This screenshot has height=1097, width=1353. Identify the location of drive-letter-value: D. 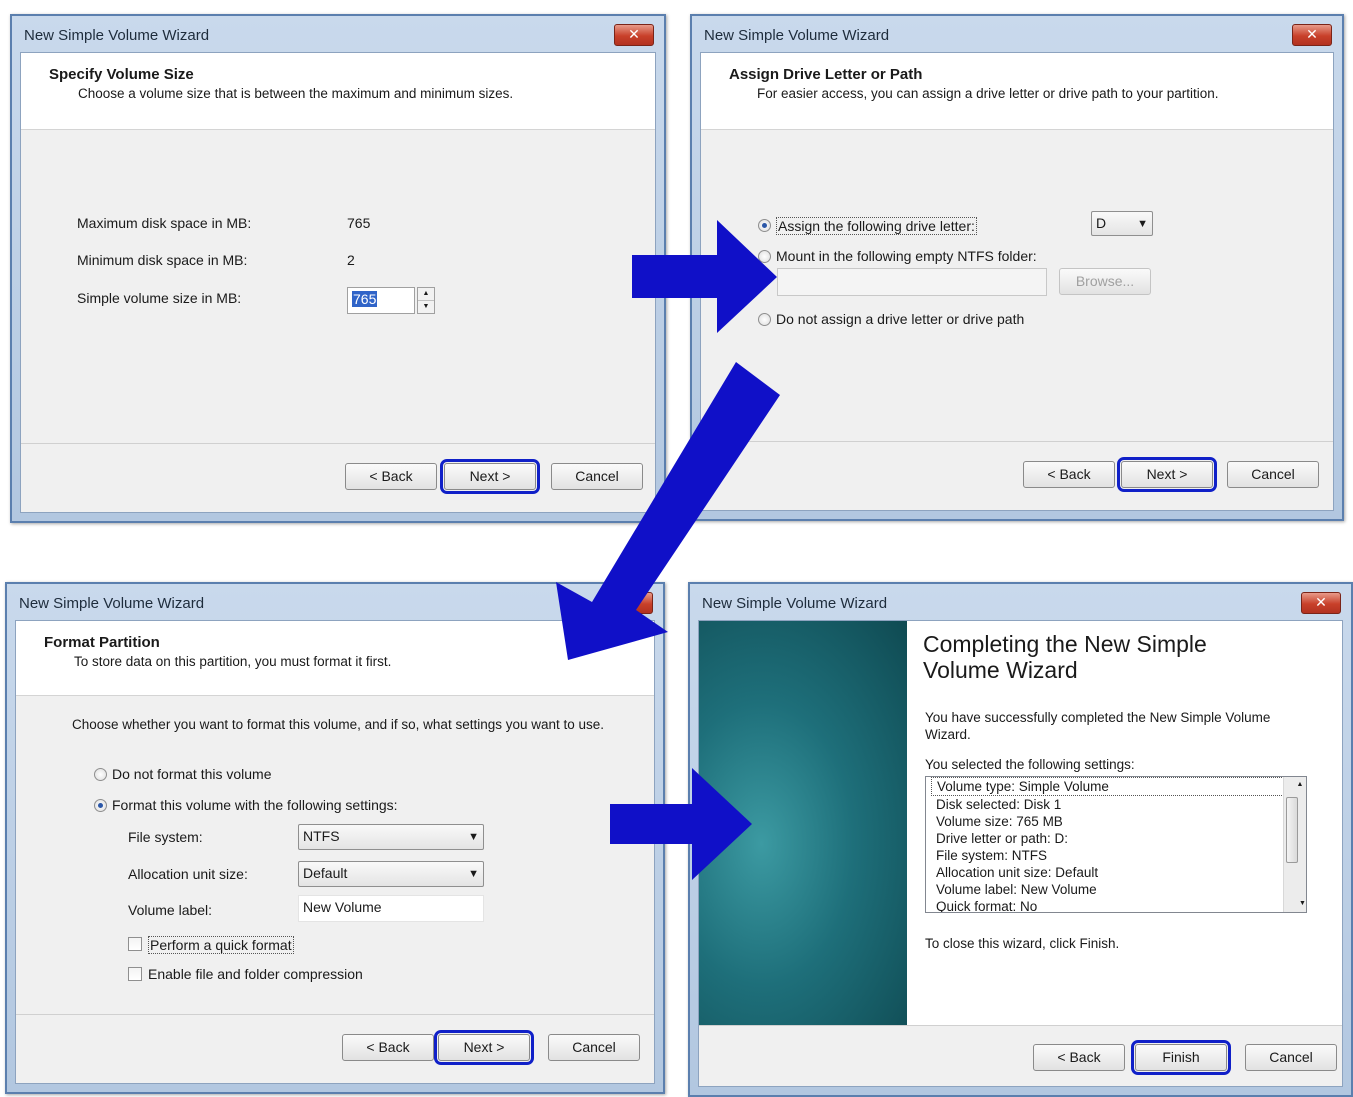
(1101, 223).